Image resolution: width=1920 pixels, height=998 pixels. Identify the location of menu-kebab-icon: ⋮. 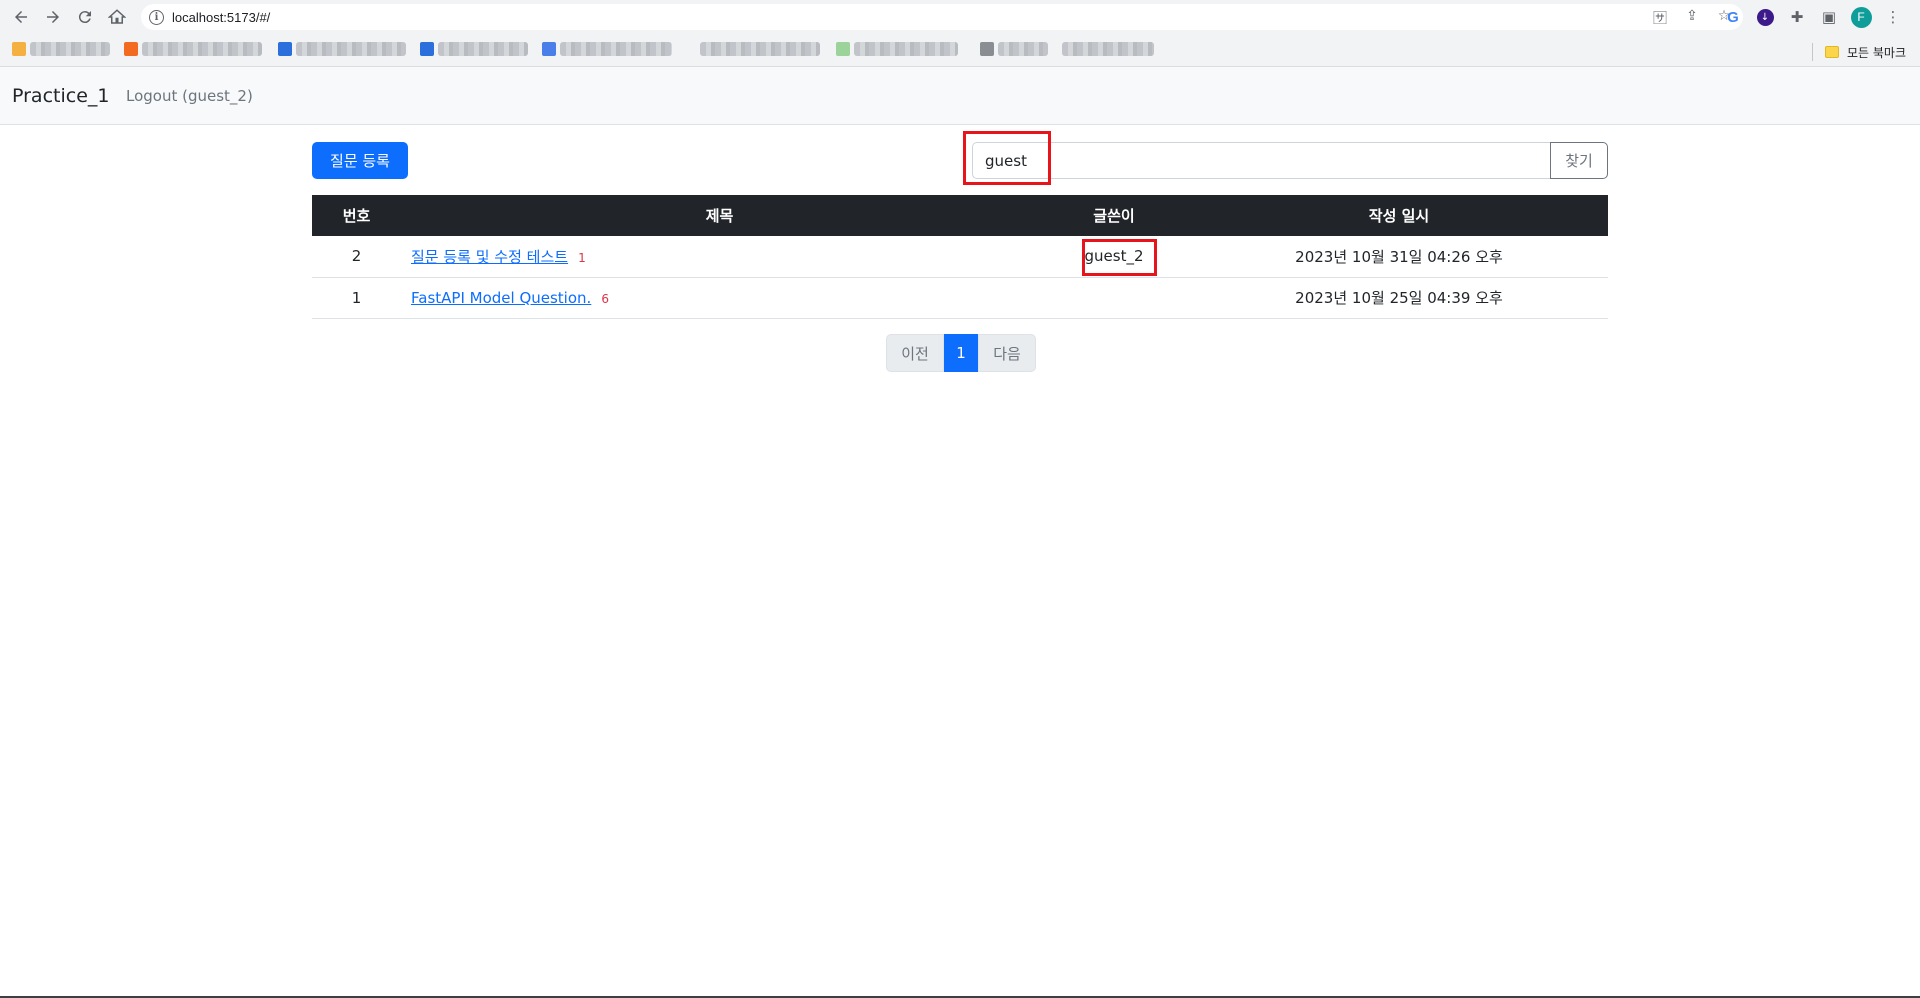
(1893, 17).